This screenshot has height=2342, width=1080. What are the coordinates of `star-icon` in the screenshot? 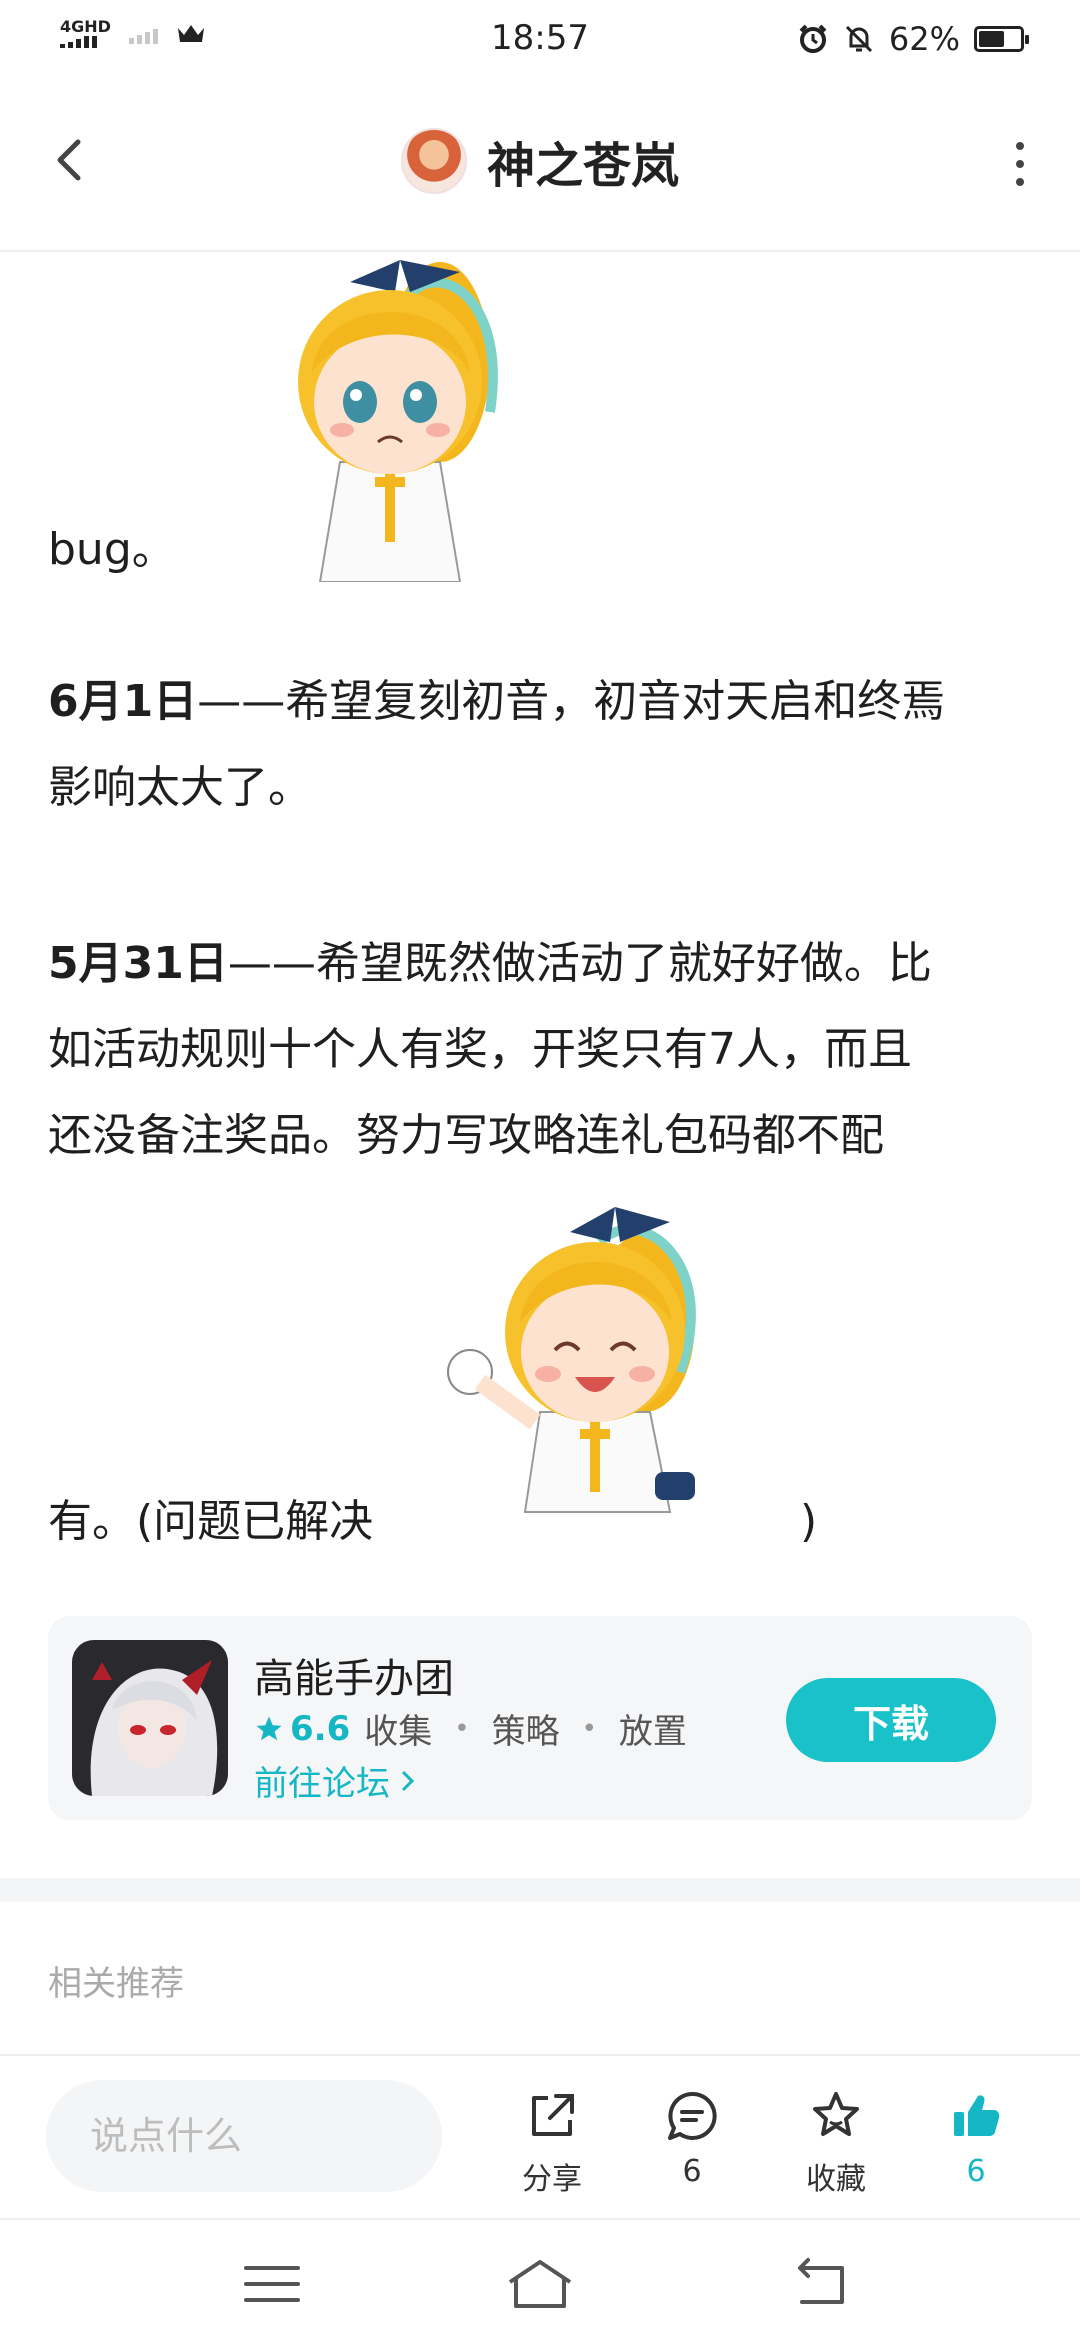 It's located at (269, 1728).